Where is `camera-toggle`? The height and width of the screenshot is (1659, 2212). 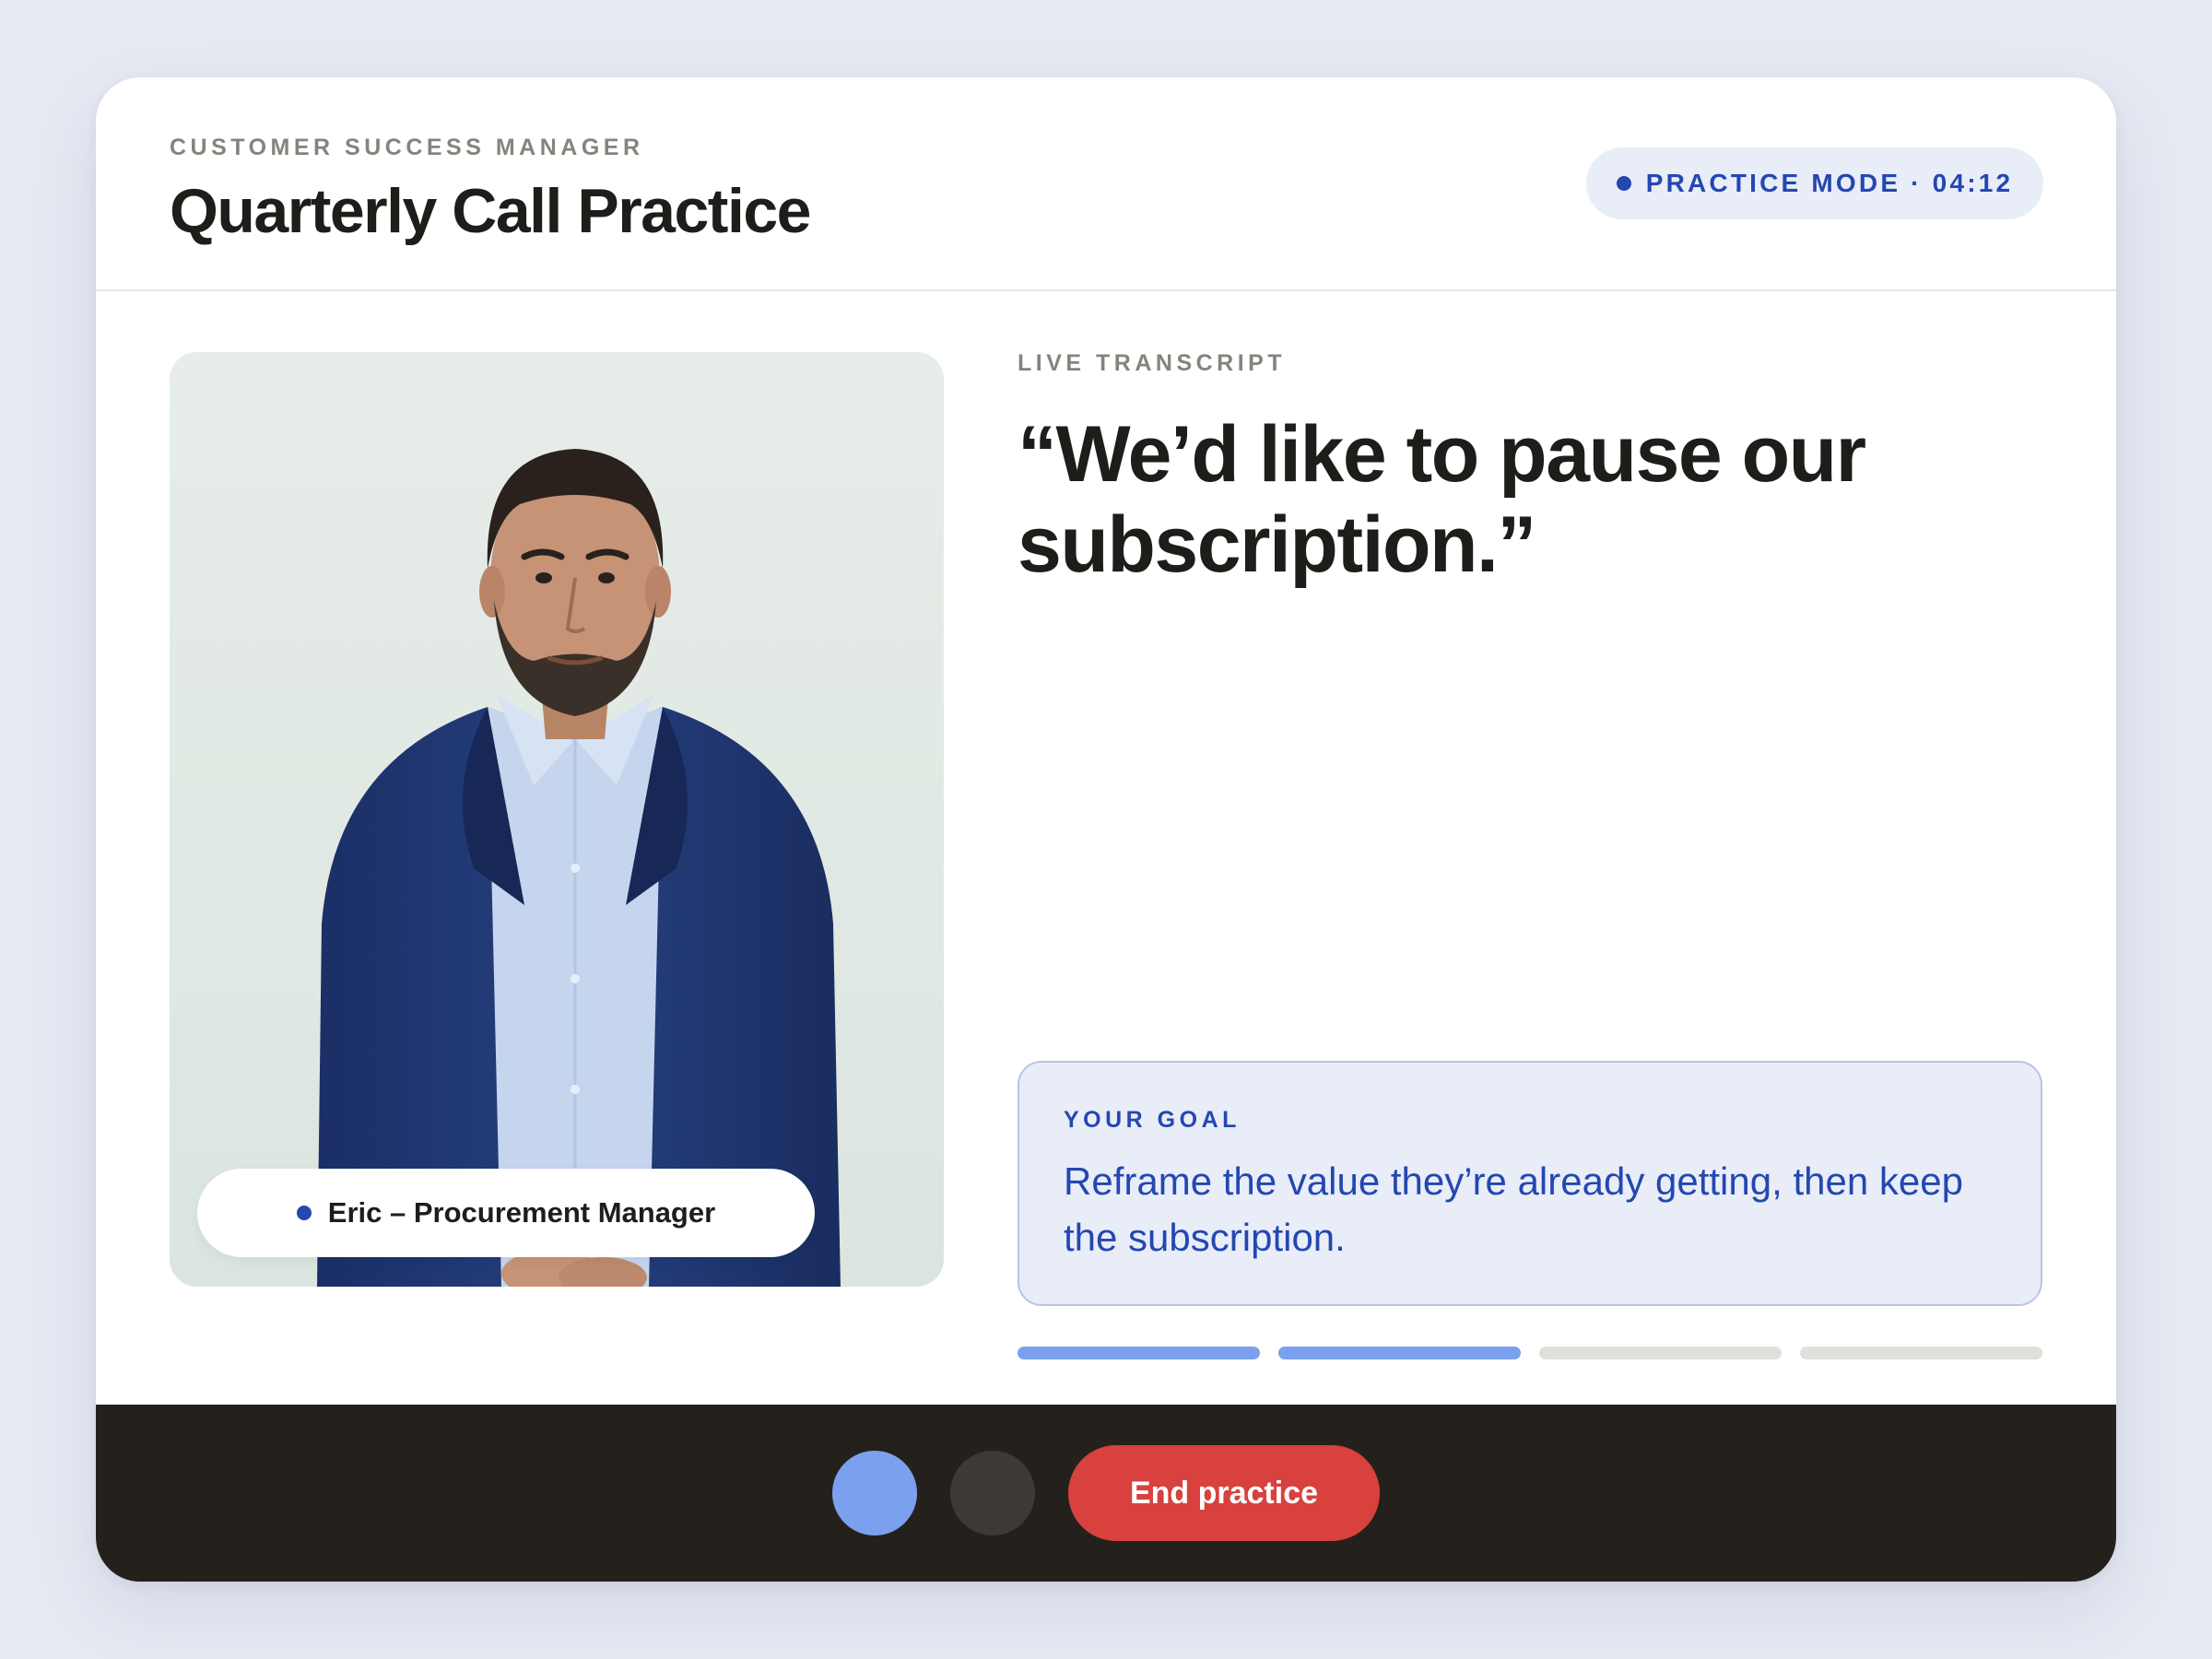
camera-toggle is located at coordinates (992, 1493).